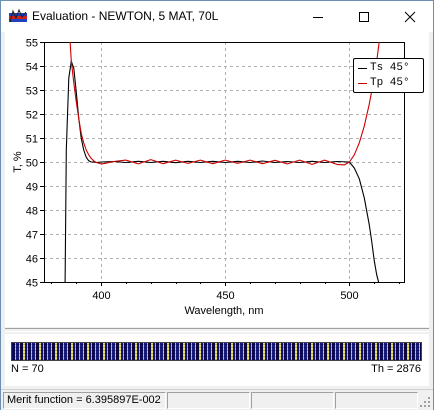 The height and width of the screenshot is (410, 434). I want to click on x-tick-label: 500, so click(349, 296).